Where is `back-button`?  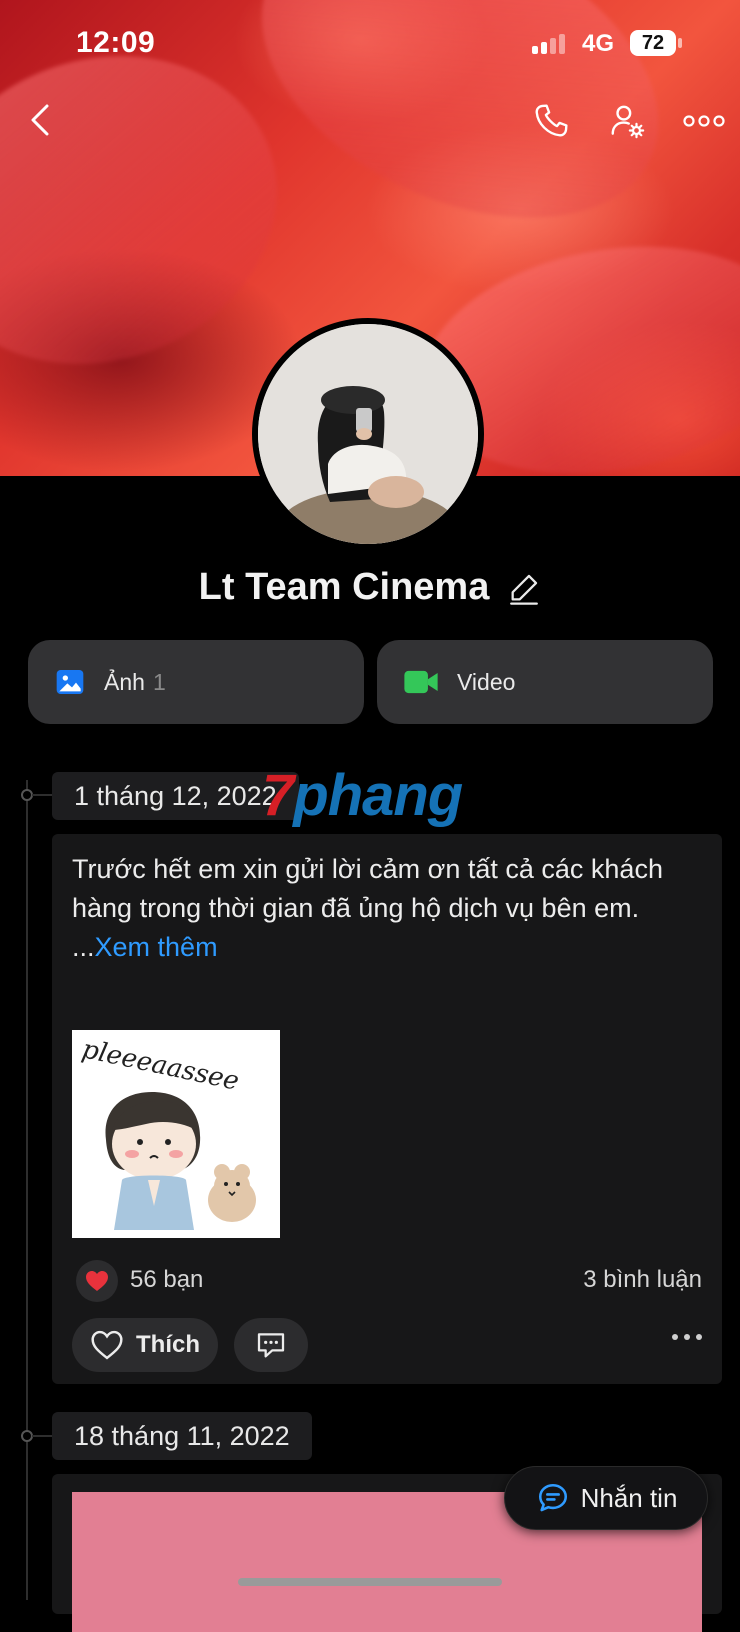
back-button is located at coordinates (40, 120).